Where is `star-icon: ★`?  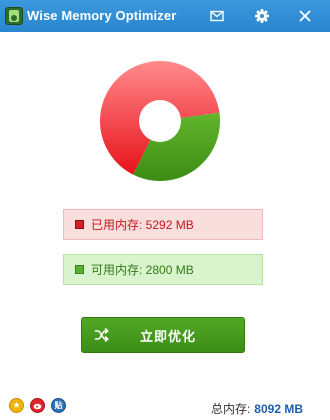
star-icon: ★ is located at coordinates (16, 405).